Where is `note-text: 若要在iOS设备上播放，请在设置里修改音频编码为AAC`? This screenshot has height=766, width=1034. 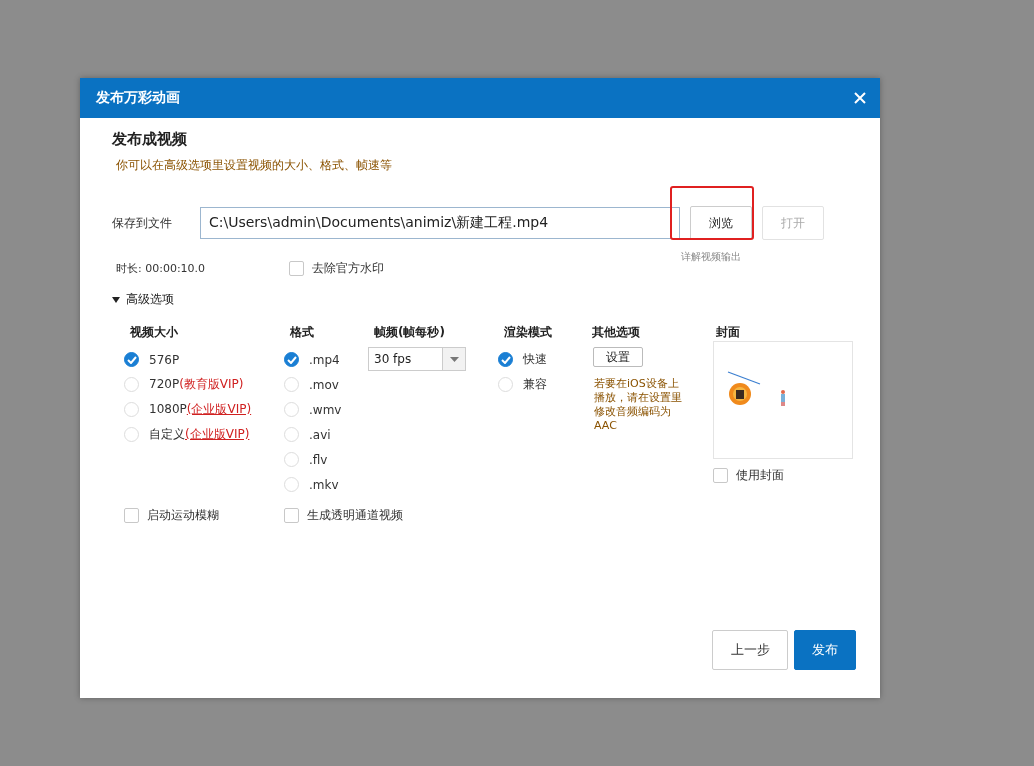 note-text: 若要在iOS设备上播放，请在设置里修改音频编码为AAC is located at coordinates (638, 405).